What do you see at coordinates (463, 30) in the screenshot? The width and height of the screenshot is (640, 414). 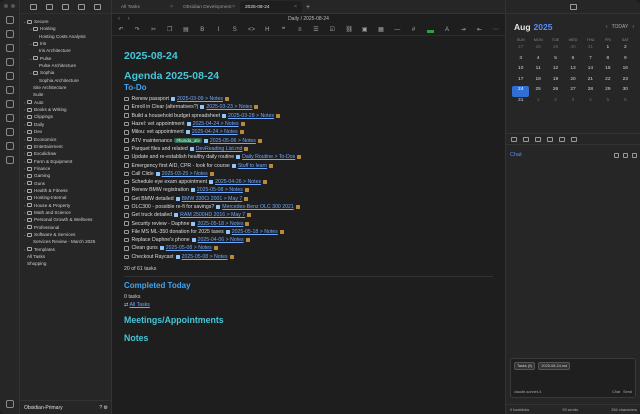 I see `indent-icon: ⇥` at bounding box center [463, 30].